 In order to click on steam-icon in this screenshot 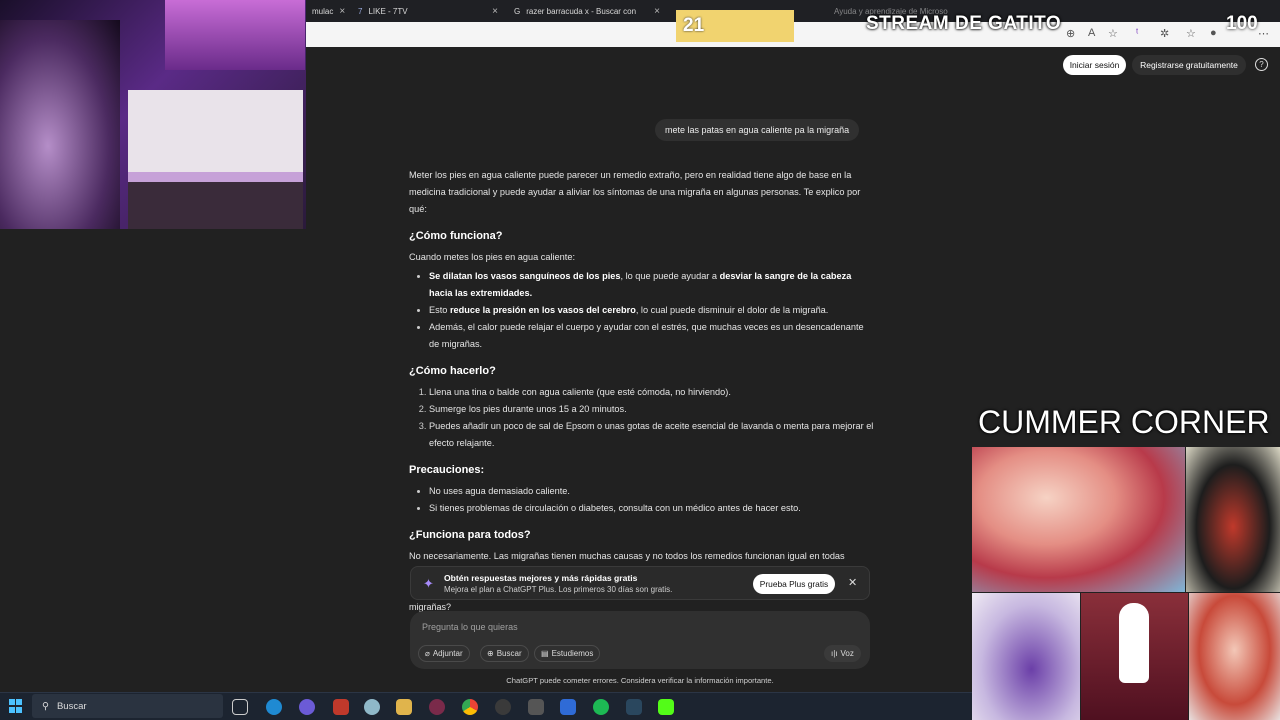, I will do `click(634, 707)`.